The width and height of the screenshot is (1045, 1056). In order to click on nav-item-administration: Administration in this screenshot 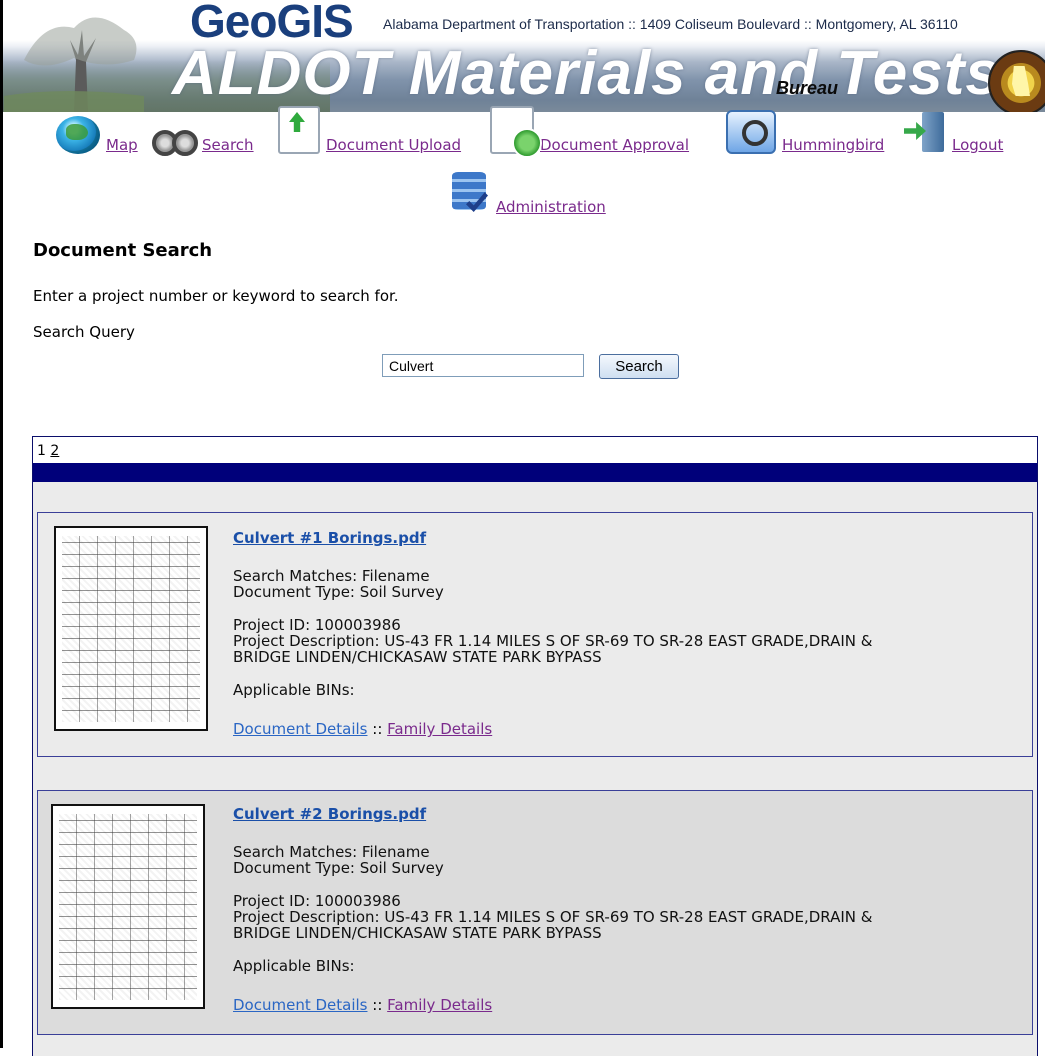, I will do `click(528, 190)`.